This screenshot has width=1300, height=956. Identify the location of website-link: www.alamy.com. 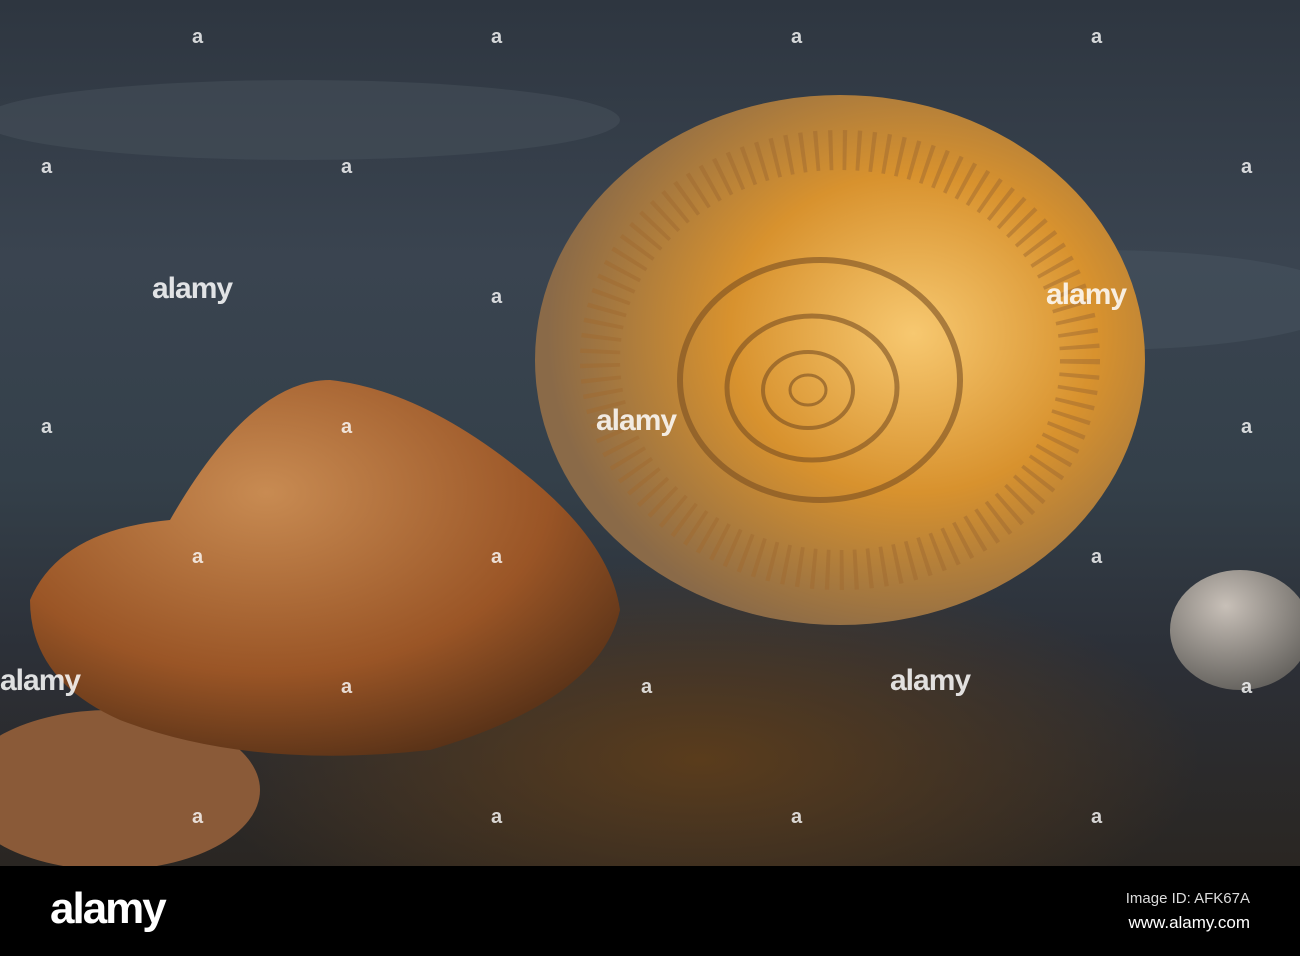
(1189, 922).